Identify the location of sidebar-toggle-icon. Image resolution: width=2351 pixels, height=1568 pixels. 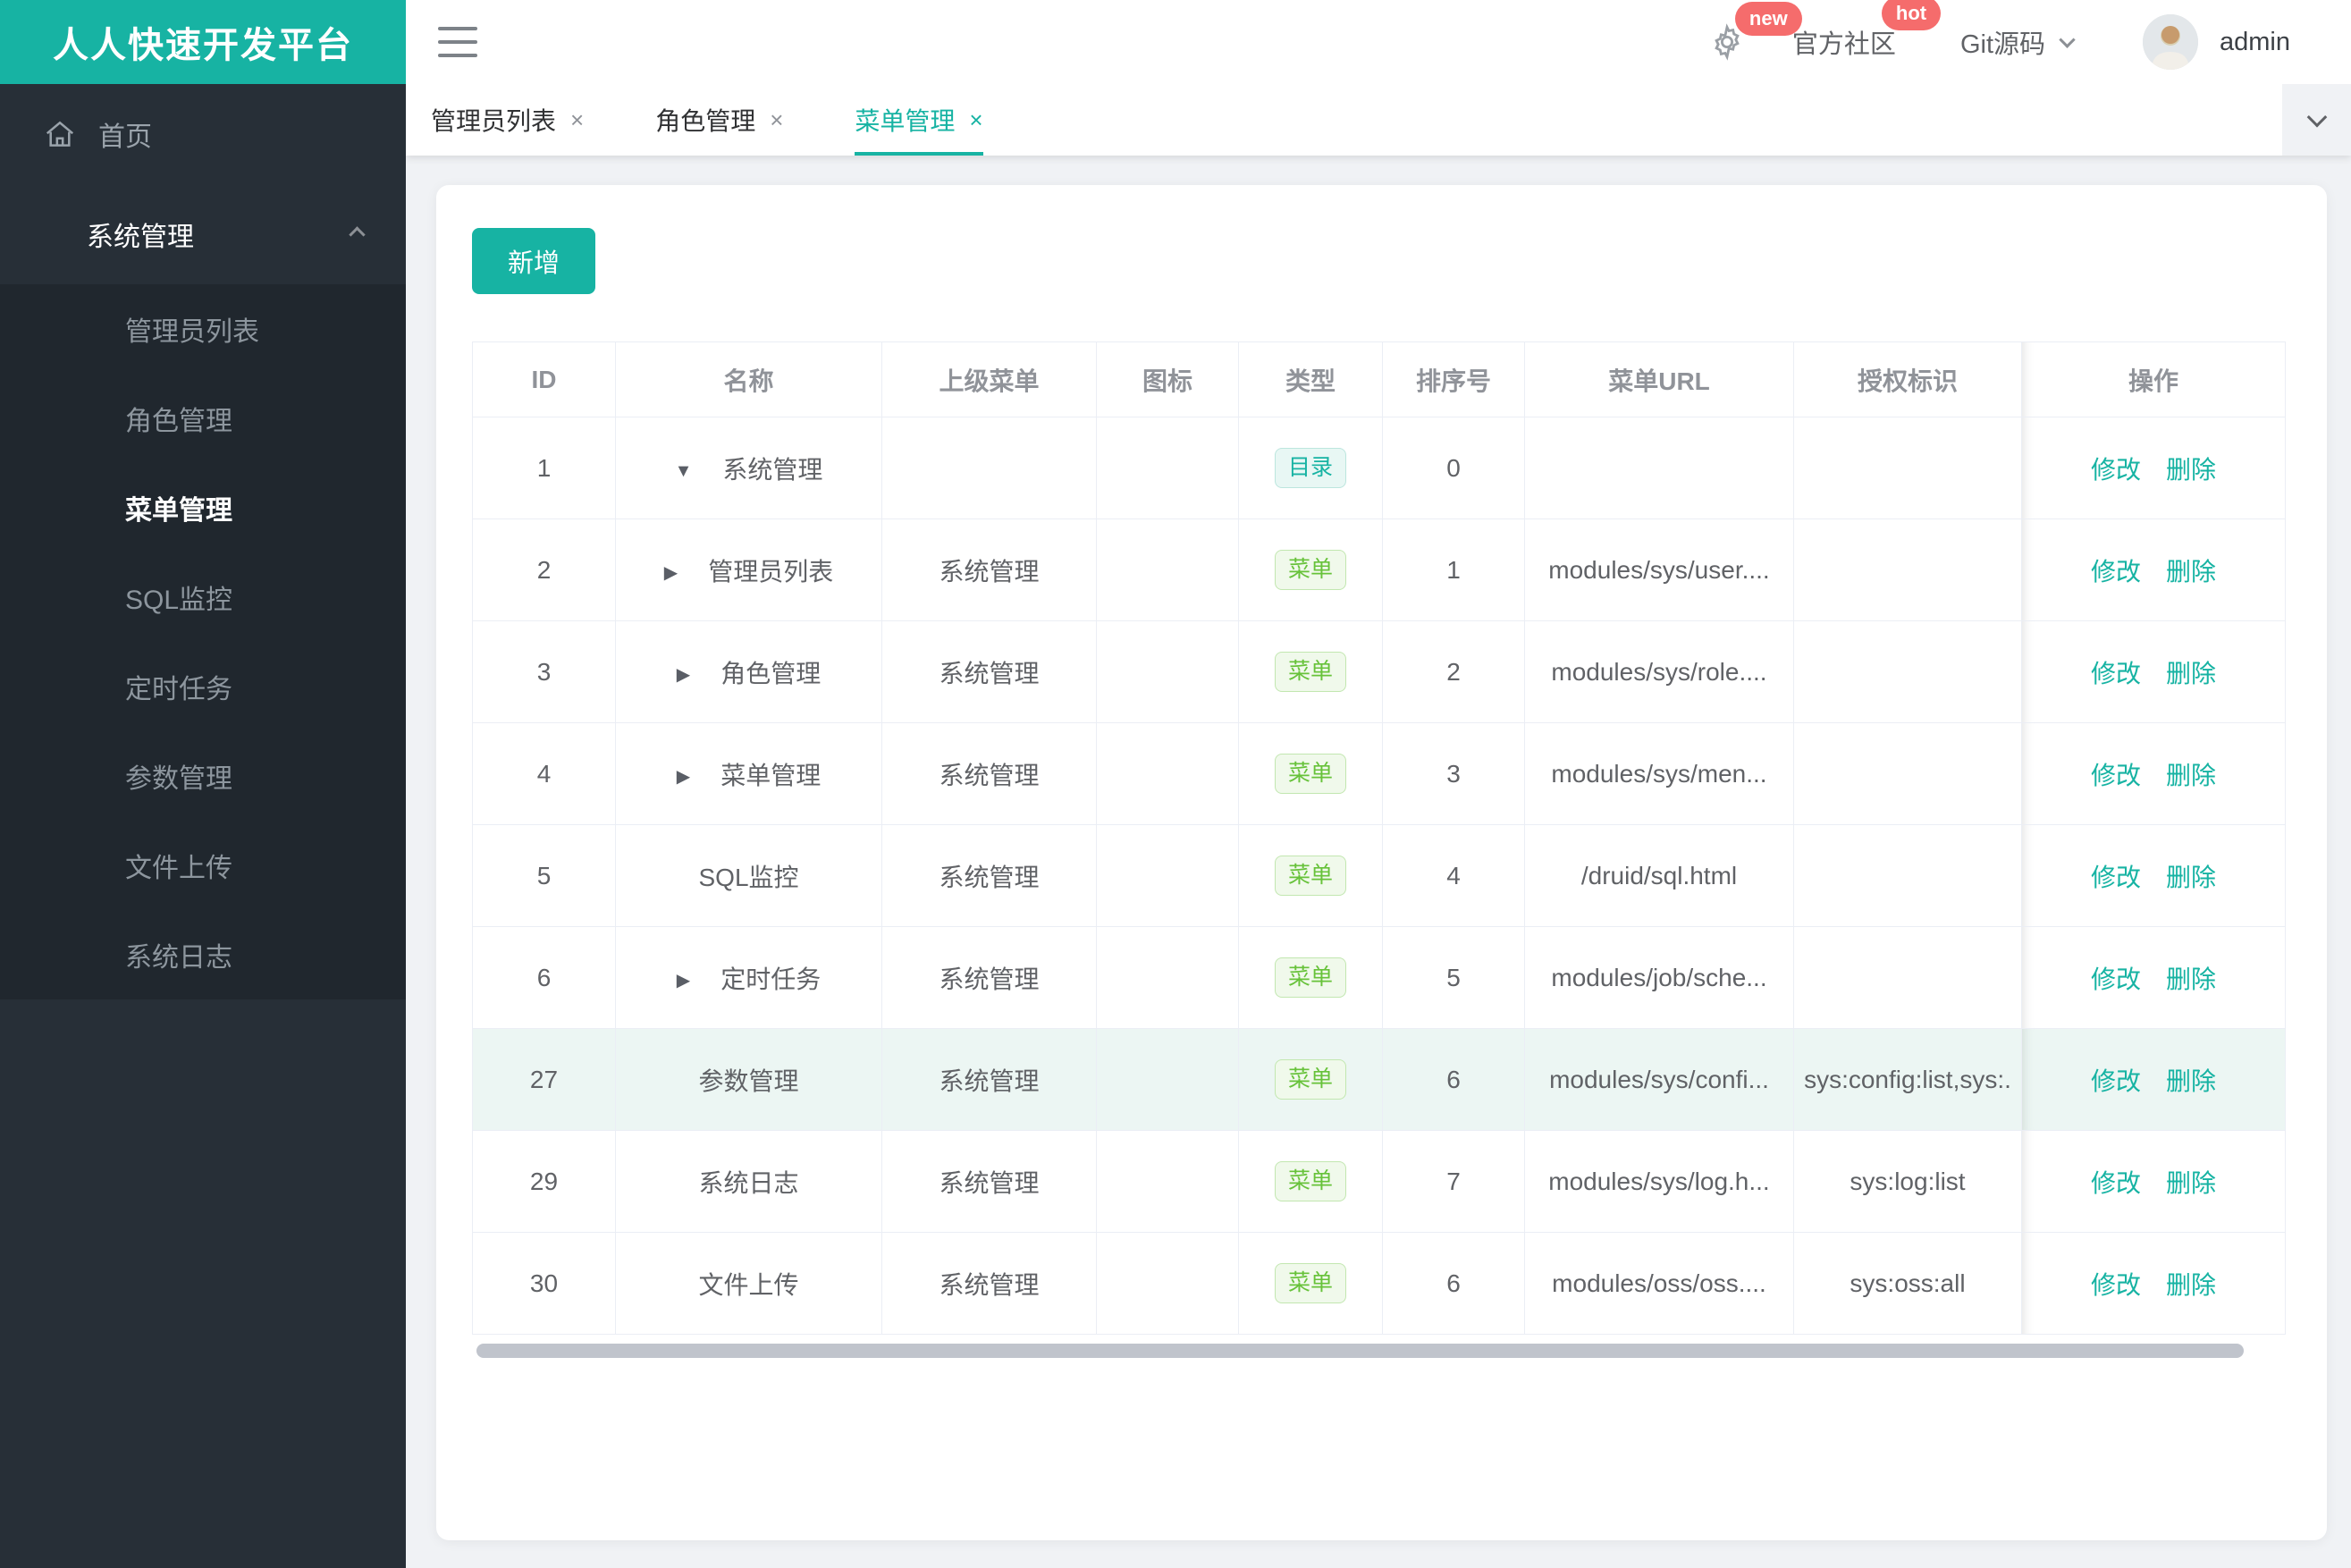
(457, 42).